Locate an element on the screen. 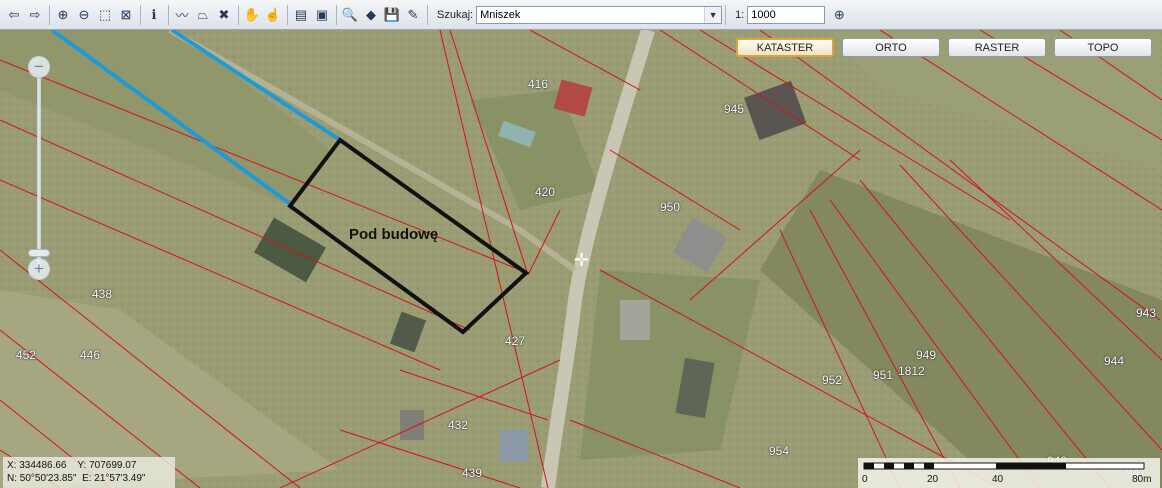  info-icon: ℹ is located at coordinates (154, 15).